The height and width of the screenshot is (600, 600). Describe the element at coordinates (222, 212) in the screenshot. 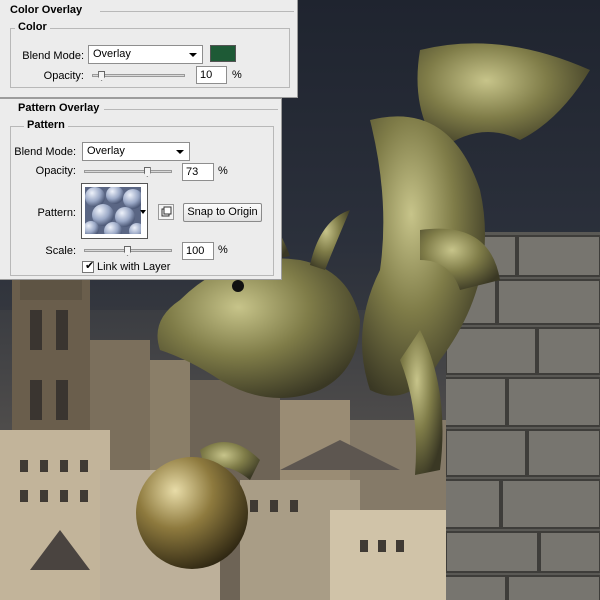

I see `snap-to-origin-button: Snap to Origin` at that location.